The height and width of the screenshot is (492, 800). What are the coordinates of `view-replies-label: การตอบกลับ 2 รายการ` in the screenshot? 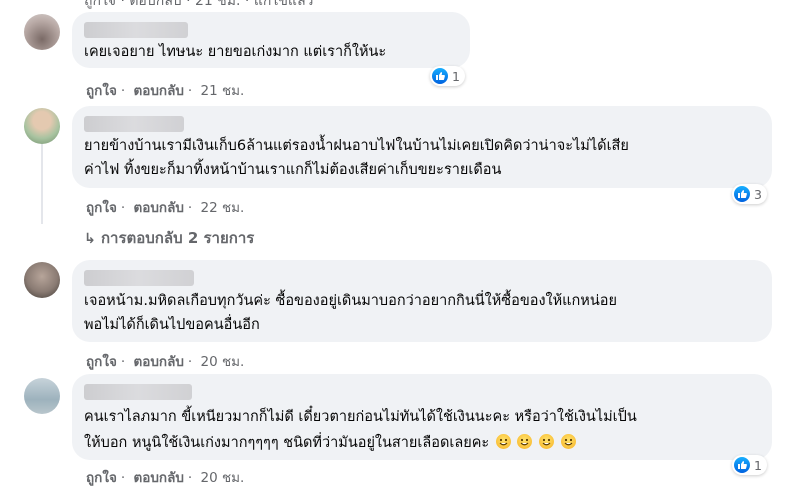 It's located at (177, 238).